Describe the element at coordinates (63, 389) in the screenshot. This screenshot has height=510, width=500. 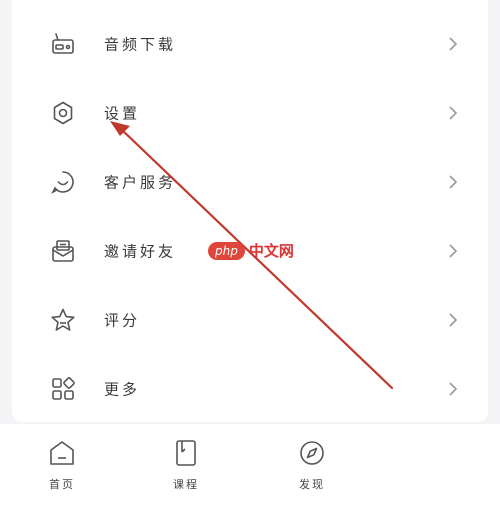
I see `grid-icon` at that location.